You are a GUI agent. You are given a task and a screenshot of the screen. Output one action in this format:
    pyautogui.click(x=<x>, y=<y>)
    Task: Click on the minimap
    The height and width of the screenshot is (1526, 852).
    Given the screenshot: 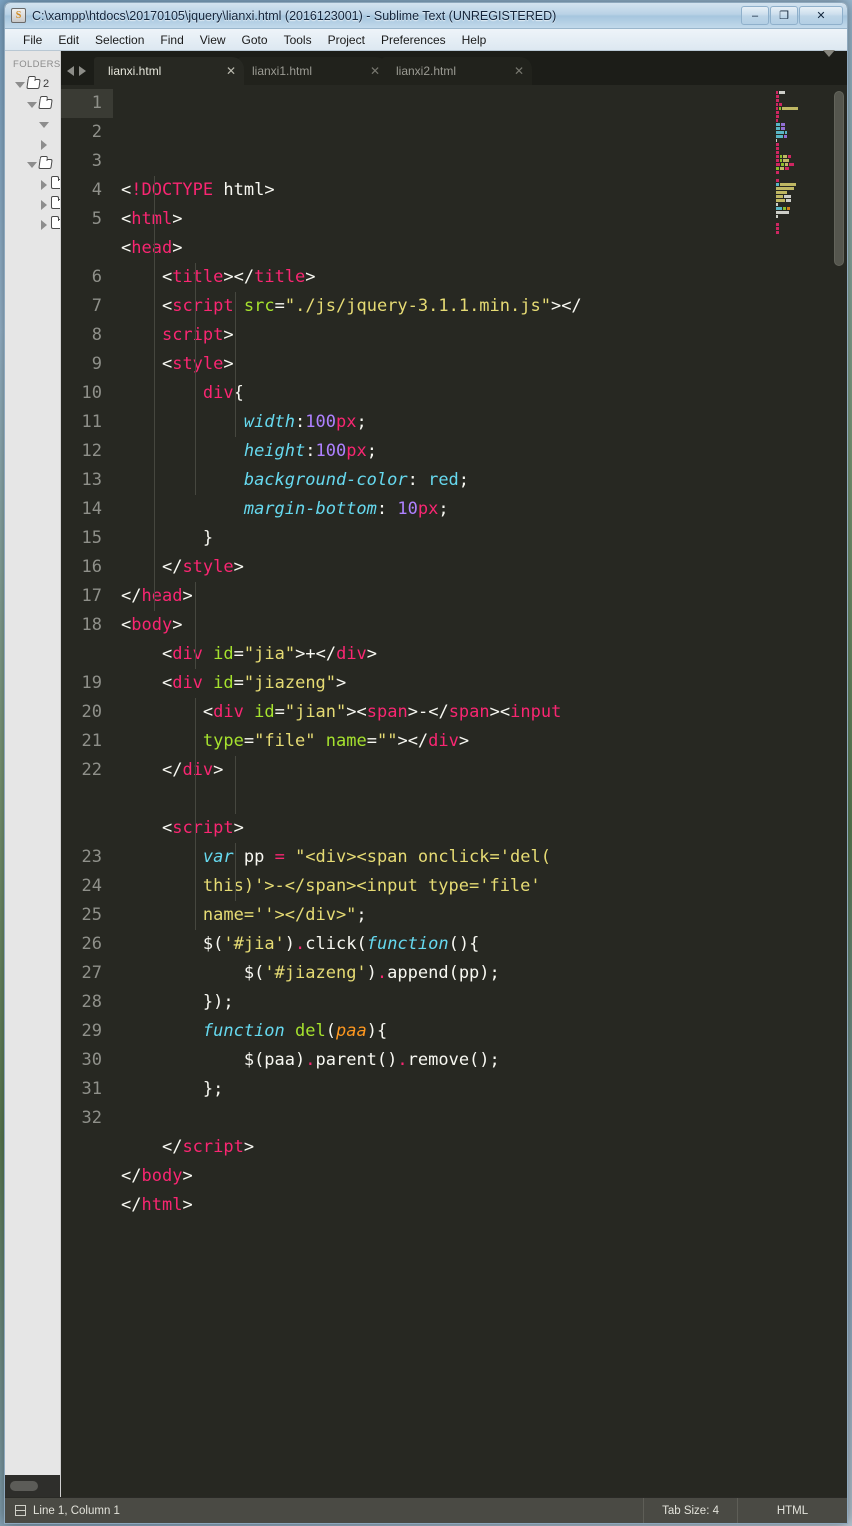 What is the action you would take?
    pyautogui.click(x=802, y=791)
    